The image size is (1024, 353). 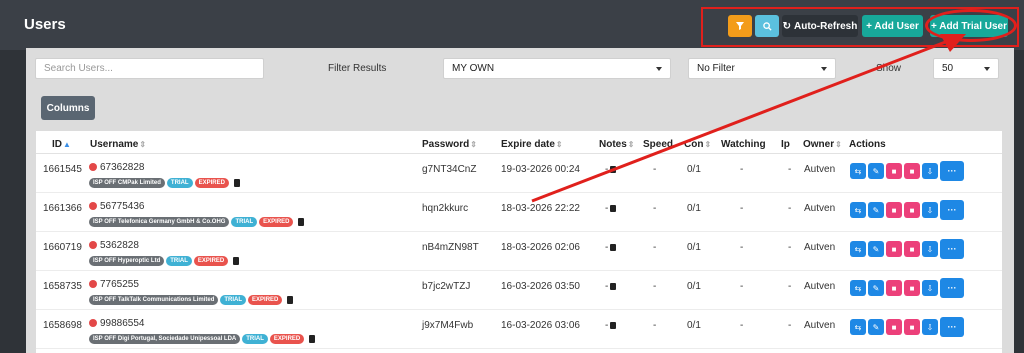 I want to click on search-button, so click(x=767, y=26).